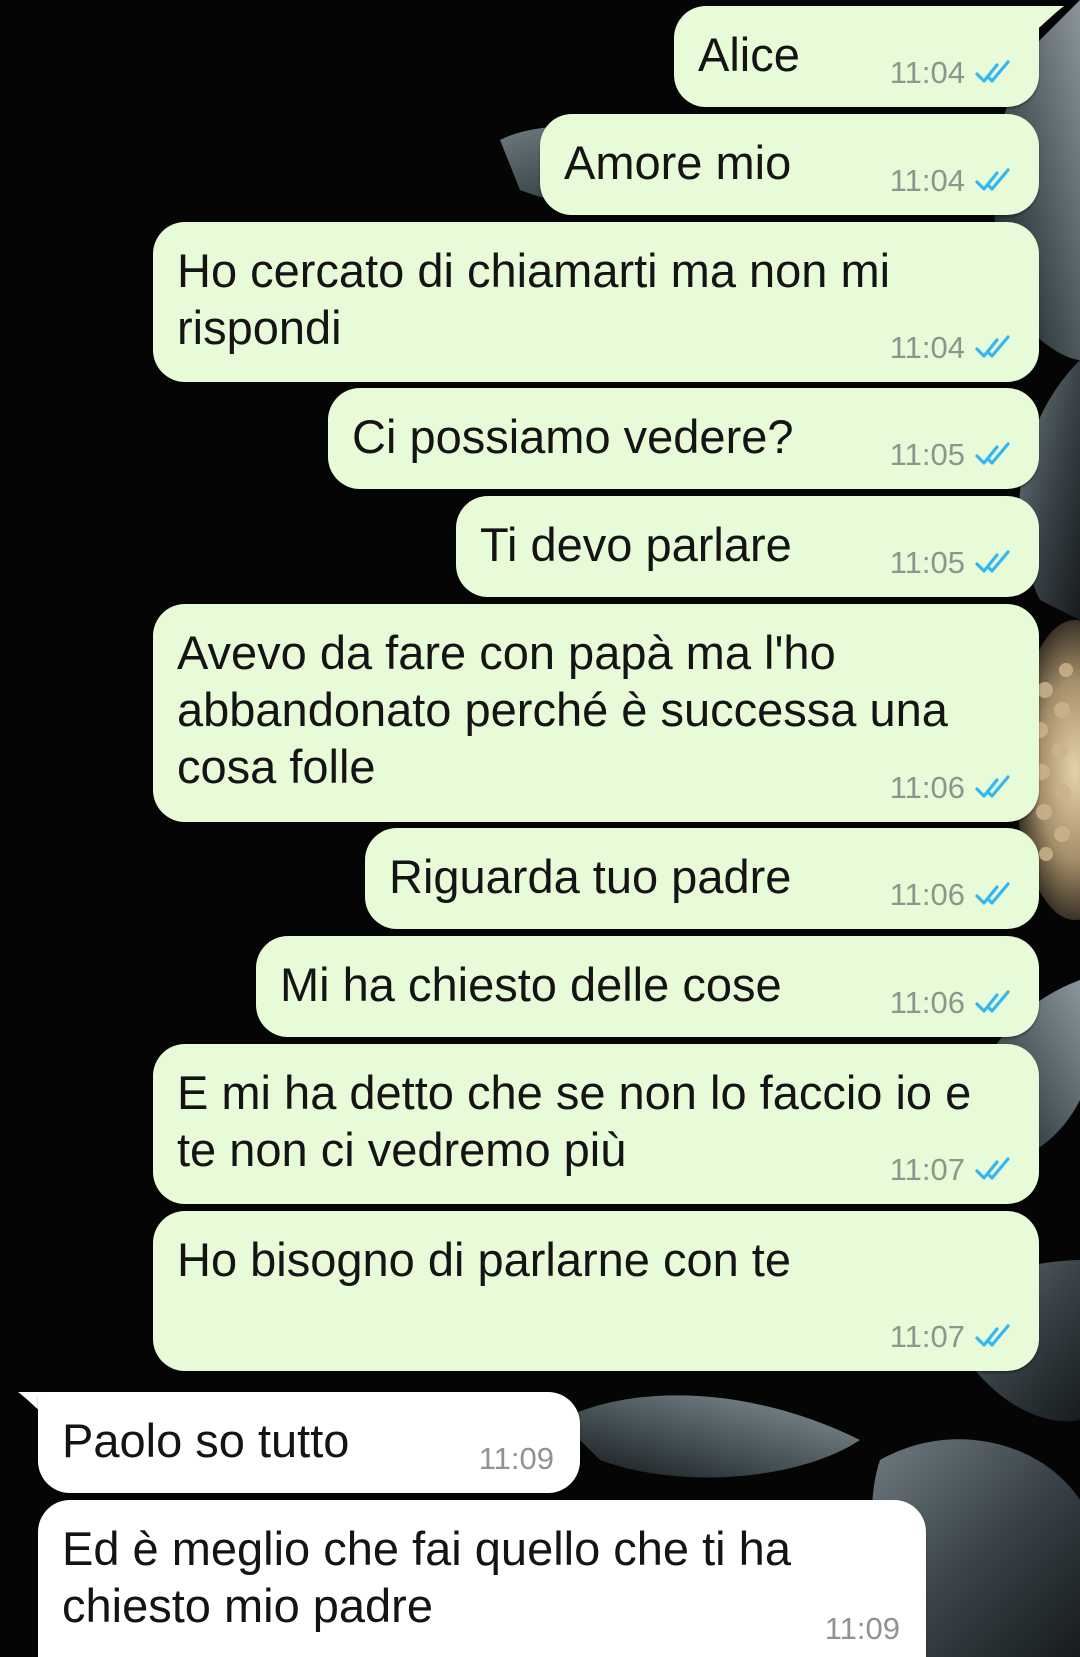  I want to click on message-text: Paolo so tutto, so click(206, 1440).